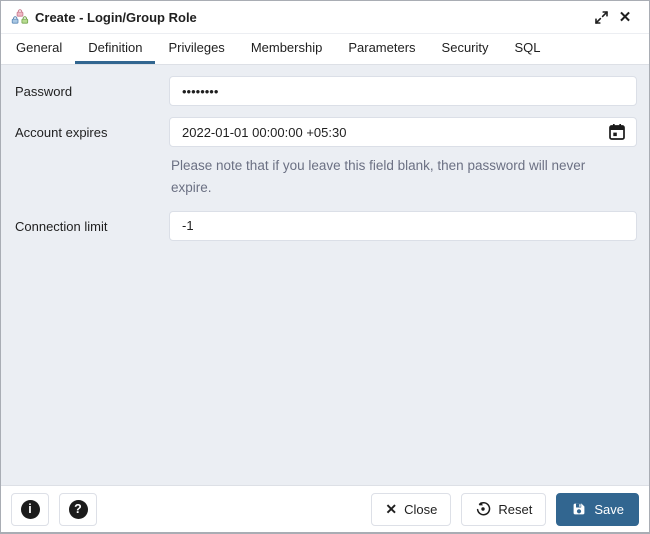 Image resolution: width=650 pixels, height=534 pixels. I want to click on save-button: Save, so click(597, 509).